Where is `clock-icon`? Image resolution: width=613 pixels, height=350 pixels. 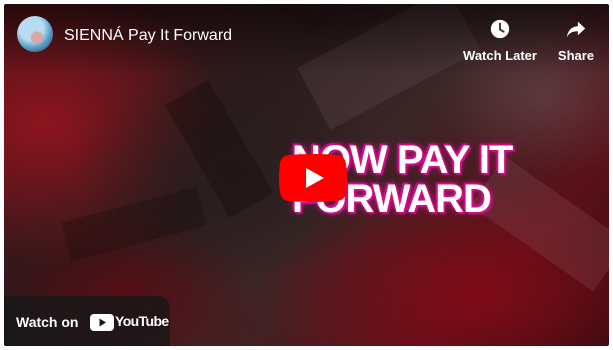
clock-icon is located at coordinates (500, 29).